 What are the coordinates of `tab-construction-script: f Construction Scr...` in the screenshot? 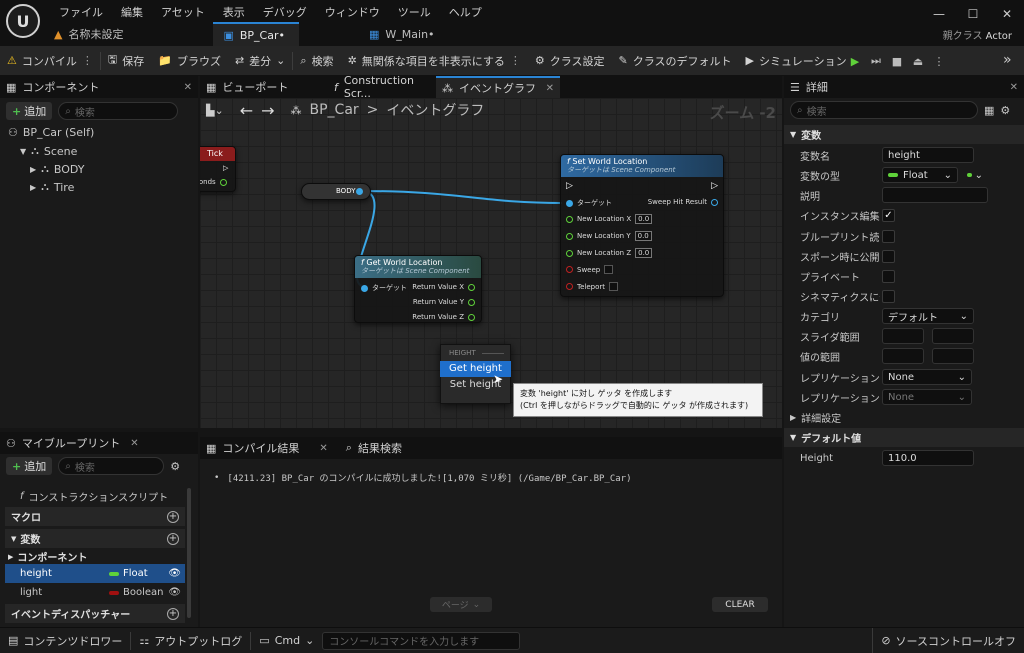 It's located at (382, 87).